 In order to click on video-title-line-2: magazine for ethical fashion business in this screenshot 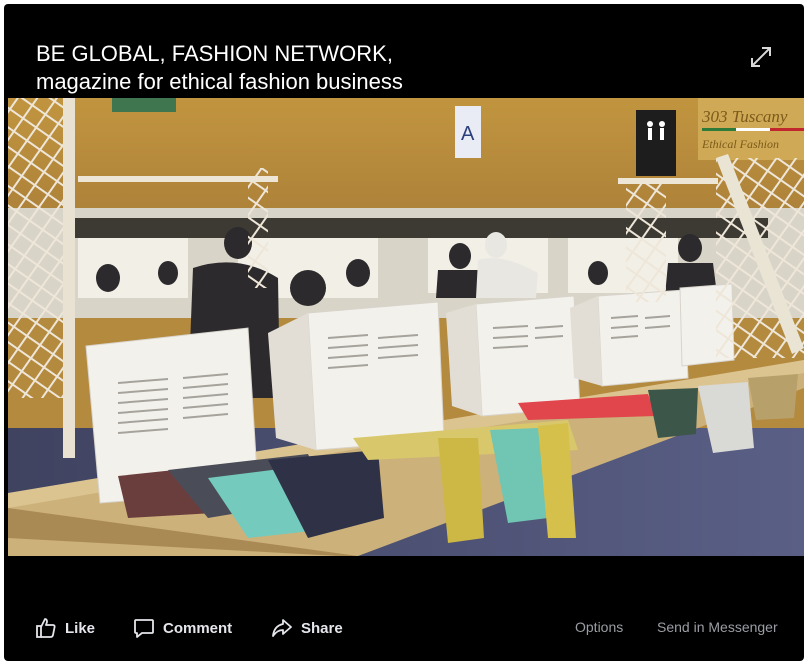, I will do `click(219, 81)`.